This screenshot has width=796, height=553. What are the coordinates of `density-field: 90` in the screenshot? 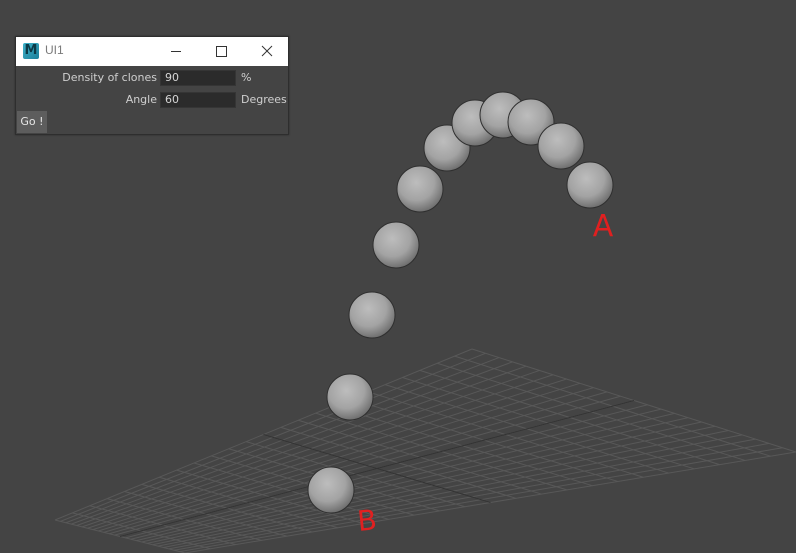 It's located at (198, 78).